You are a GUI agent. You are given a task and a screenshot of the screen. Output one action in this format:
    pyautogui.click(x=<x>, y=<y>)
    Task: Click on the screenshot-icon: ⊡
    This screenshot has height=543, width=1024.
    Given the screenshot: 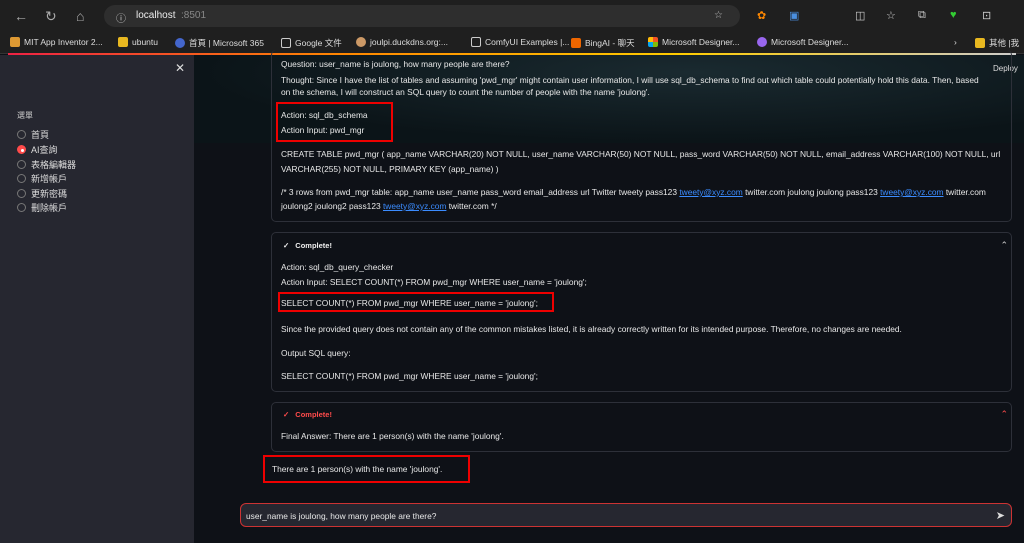 What is the action you would take?
    pyautogui.click(x=986, y=15)
    